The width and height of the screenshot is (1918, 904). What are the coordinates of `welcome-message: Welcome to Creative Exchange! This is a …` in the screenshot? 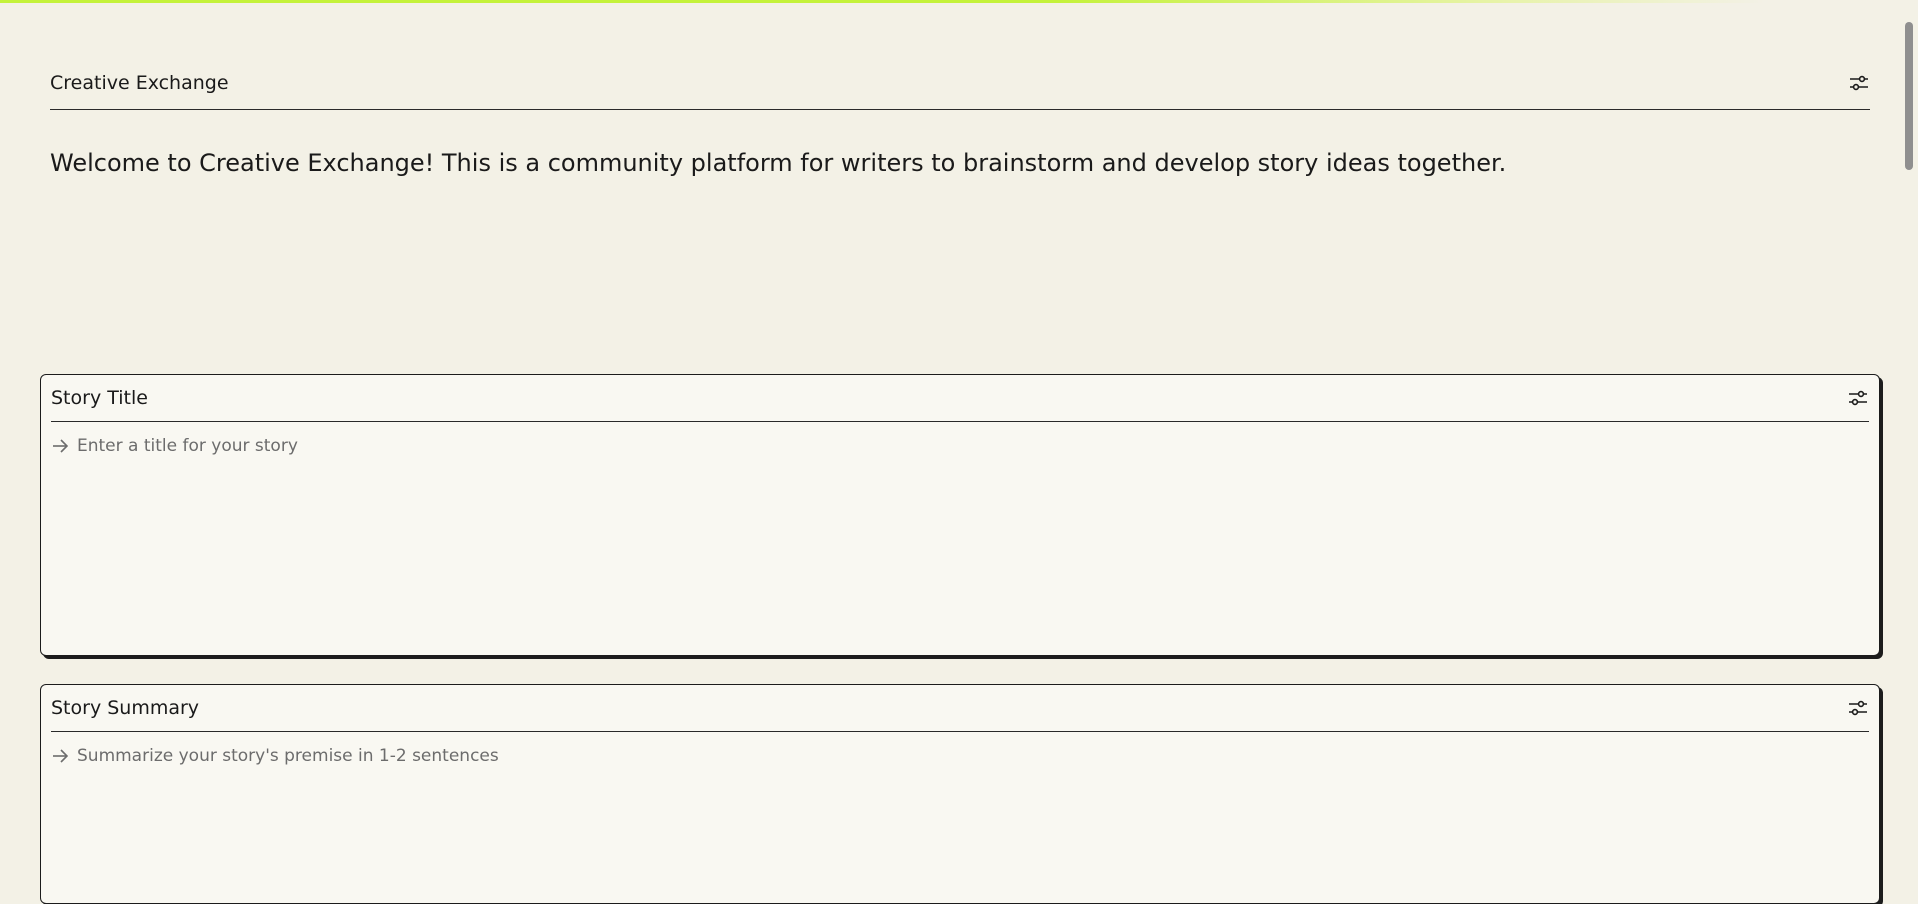 It's located at (778, 163).